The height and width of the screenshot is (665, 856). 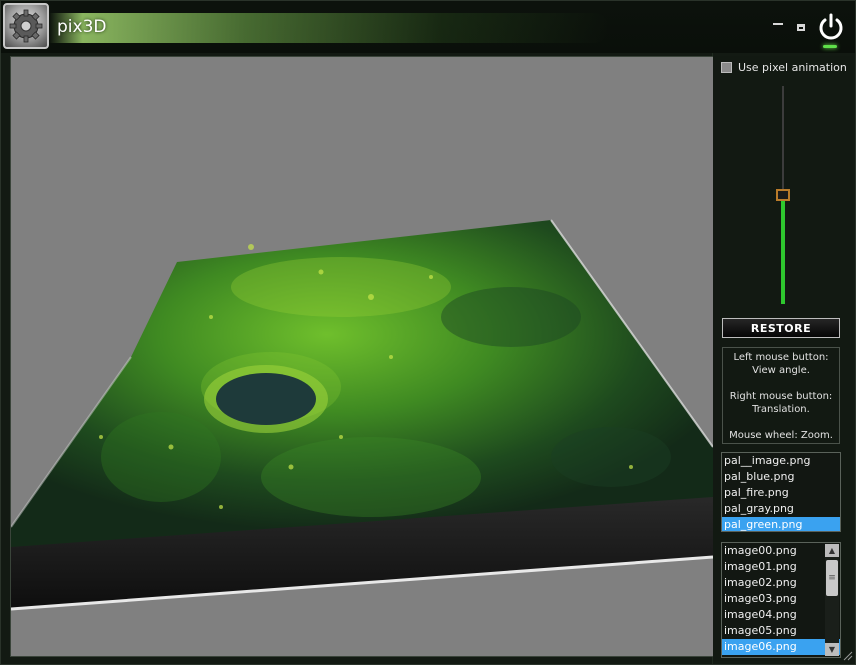 I want to click on pixel-animation-row: Use pixel animation, so click(x=784, y=67).